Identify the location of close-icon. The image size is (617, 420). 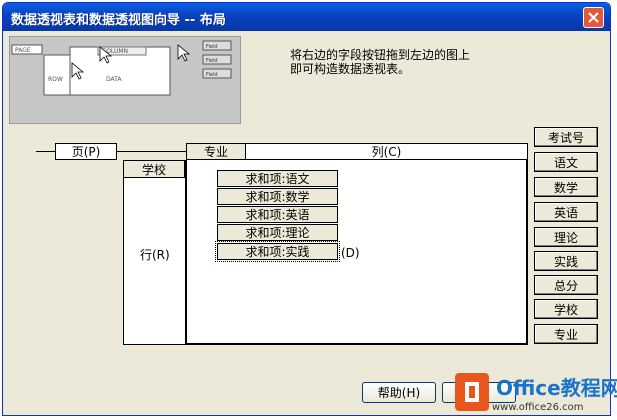
(593, 17).